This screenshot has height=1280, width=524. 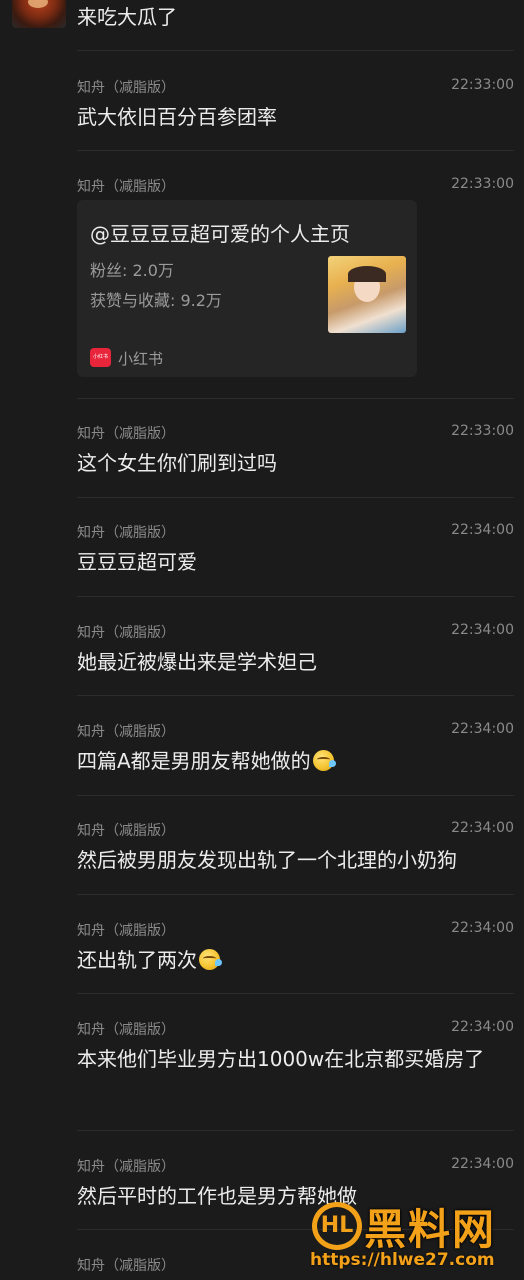 What do you see at coordinates (292, 960) in the screenshot?
I see `message-body: 还出轨了两次` at bounding box center [292, 960].